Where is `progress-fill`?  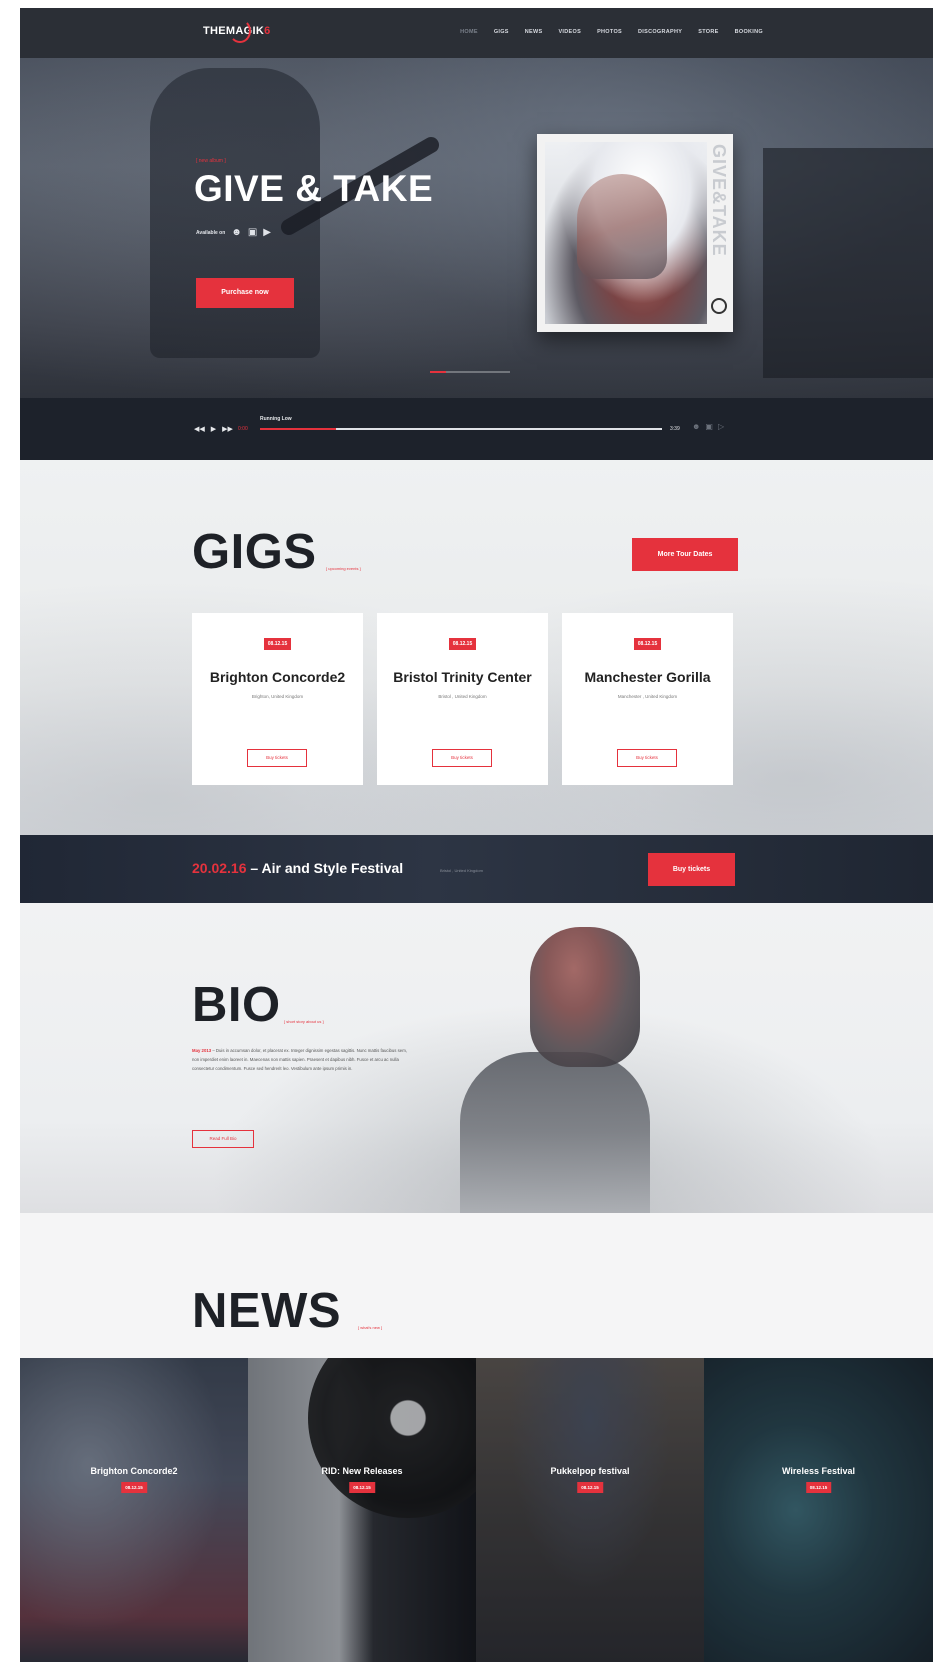 progress-fill is located at coordinates (298, 429).